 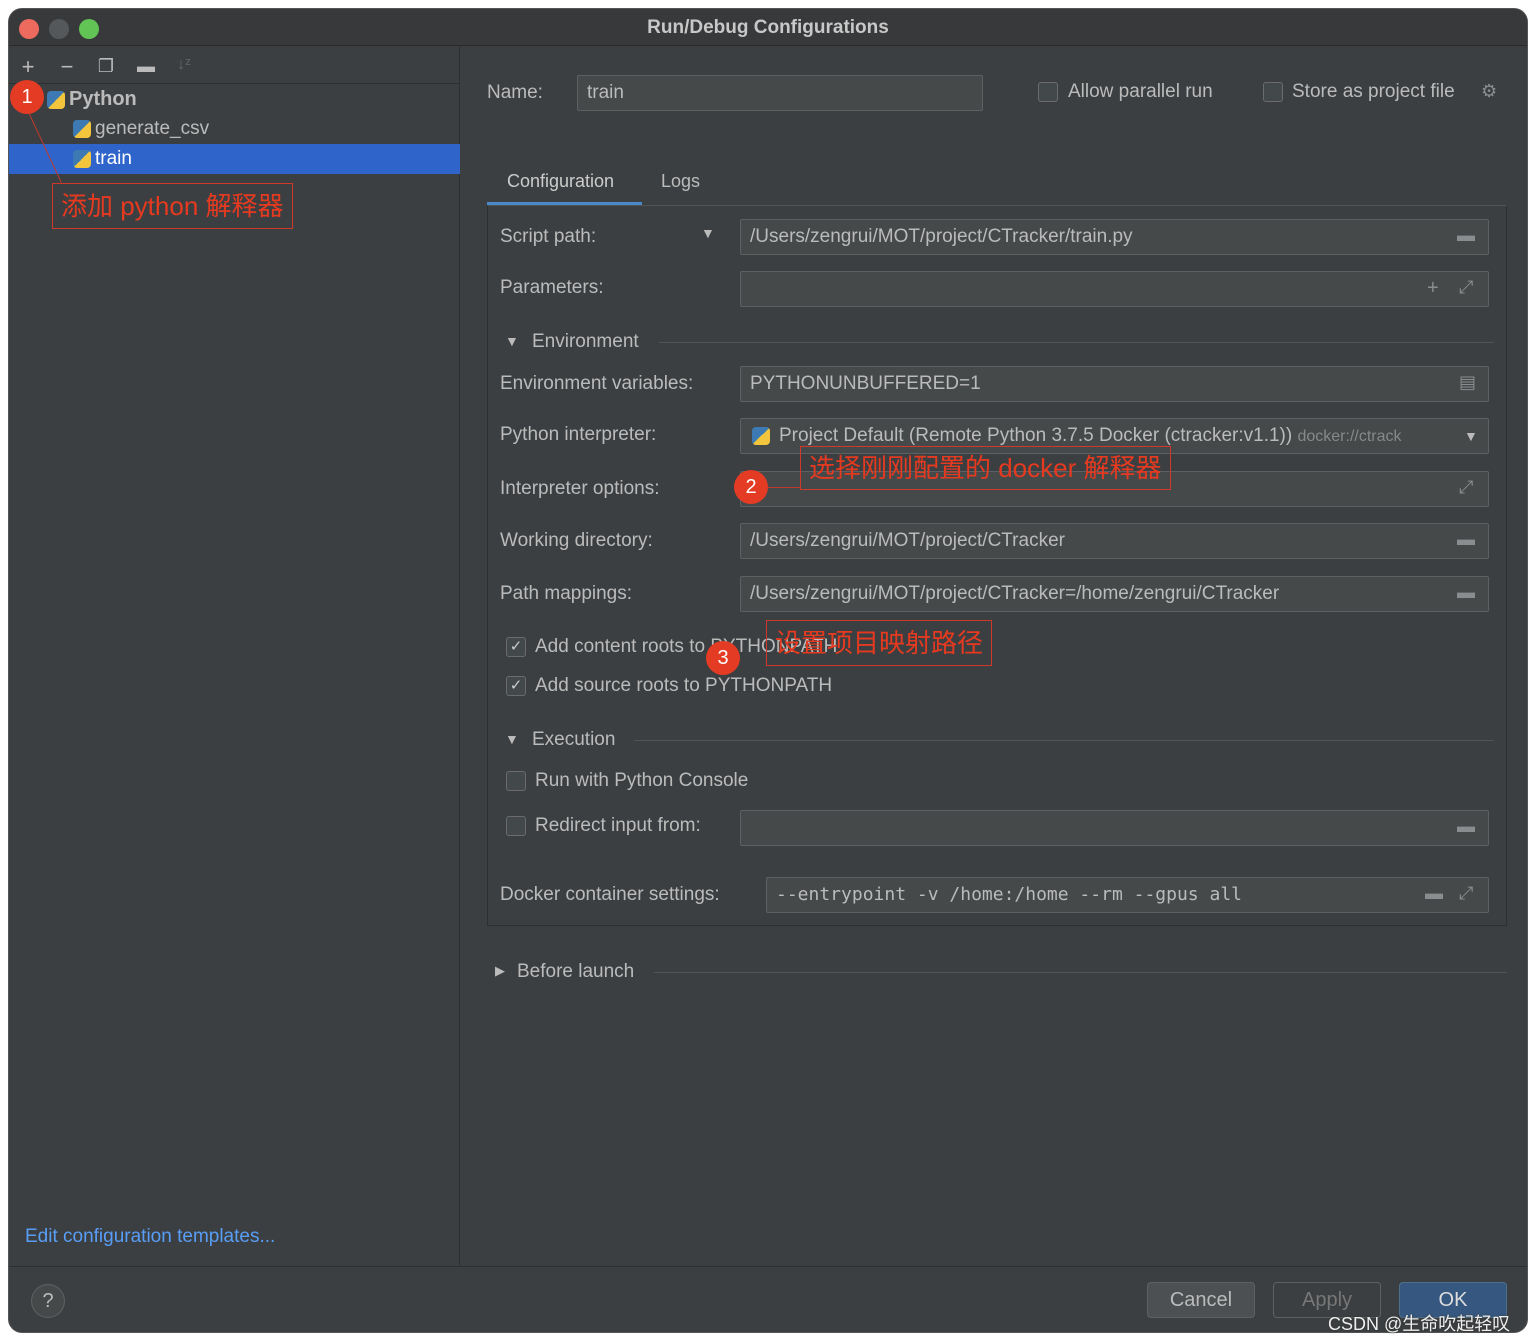 What do you see at coordinates (1140, 91) in the screenshot?
I see `allow-parallel-label: Allow parallel run` at bounding box center [1140, 91].